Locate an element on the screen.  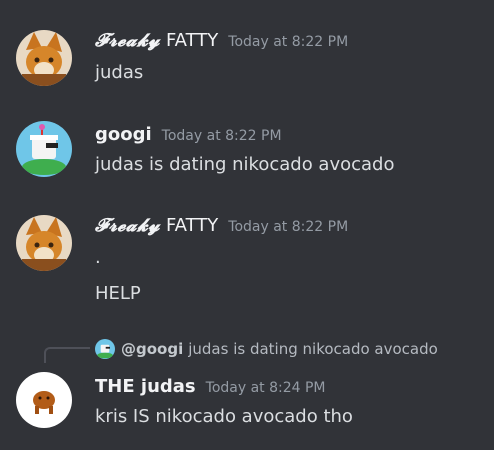
creature-avatar-icon is located at coordinates (44, 400).